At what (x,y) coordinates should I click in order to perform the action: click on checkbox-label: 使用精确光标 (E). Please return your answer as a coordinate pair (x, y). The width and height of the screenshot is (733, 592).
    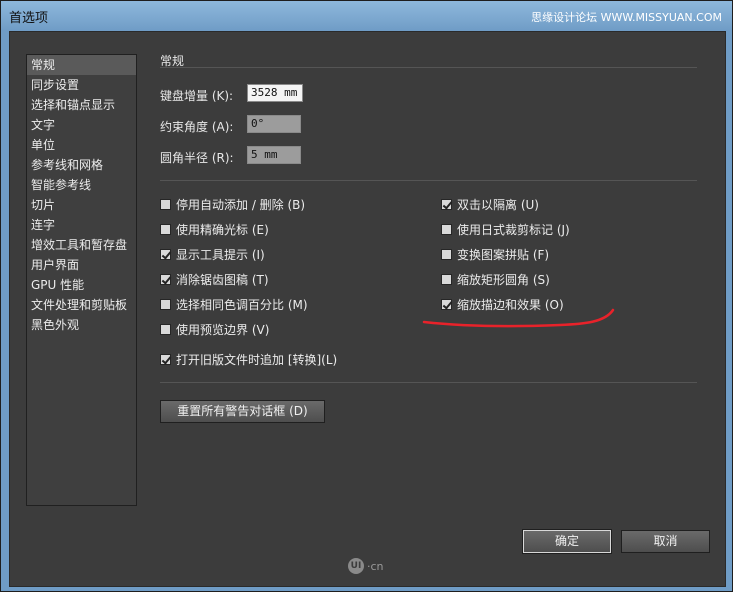
    Looking at the image, I should click on (222, 229).